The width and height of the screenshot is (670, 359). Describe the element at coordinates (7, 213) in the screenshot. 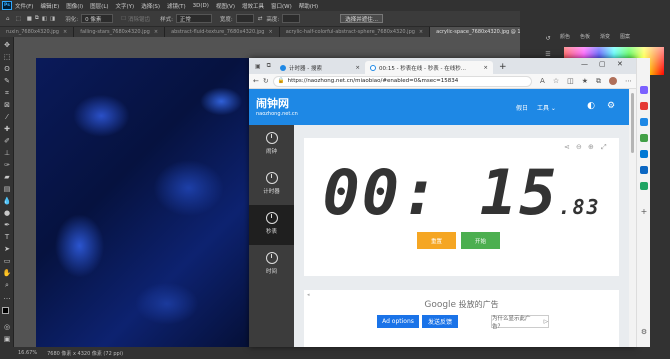

I see `dodge-tool-icon: ●` at that location.